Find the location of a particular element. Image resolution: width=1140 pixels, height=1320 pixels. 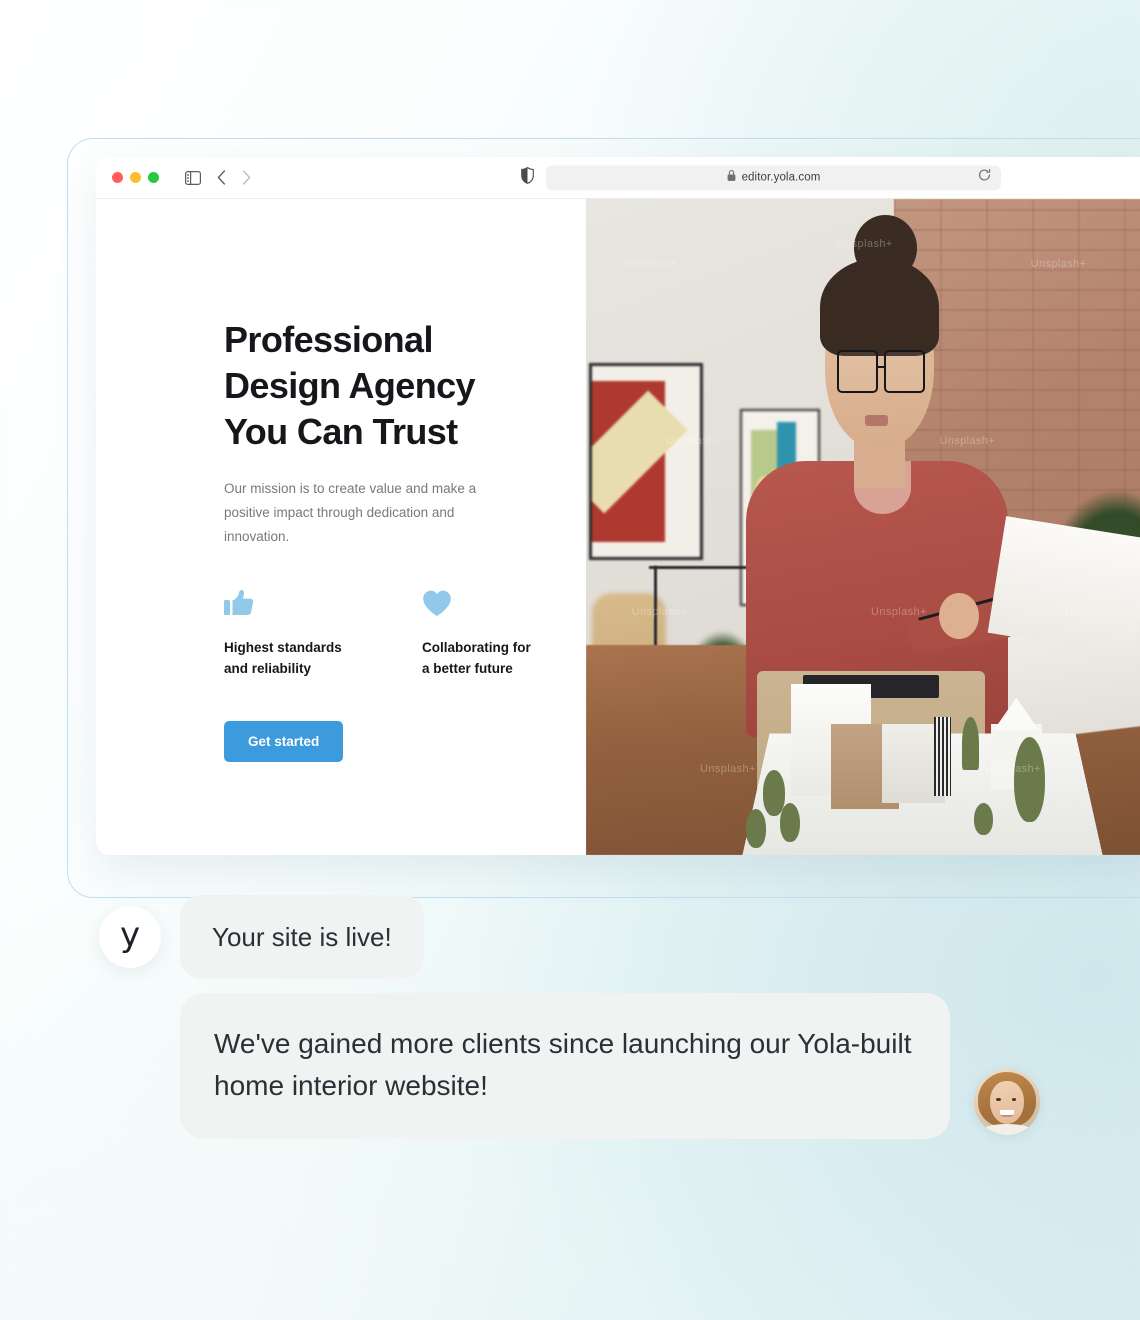

privacy-shield-icon is located at coordinates (527, 177).